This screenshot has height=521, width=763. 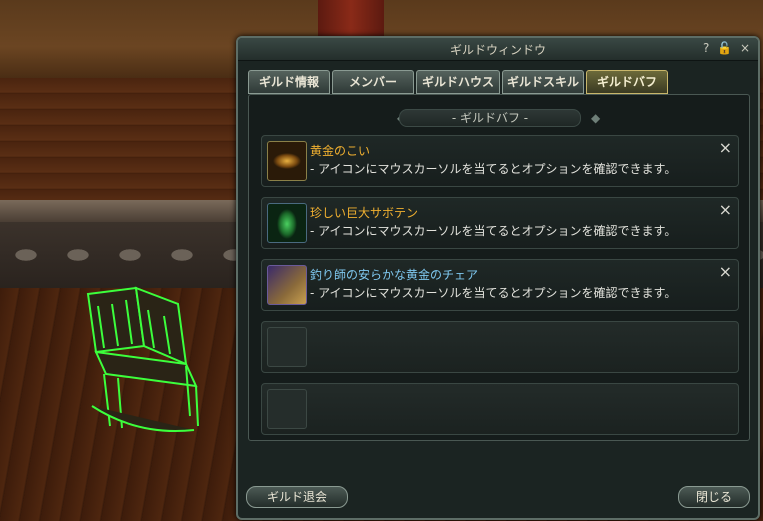 I want to click on section-header: - ギルドバフ -, so click(x=490, y=118).